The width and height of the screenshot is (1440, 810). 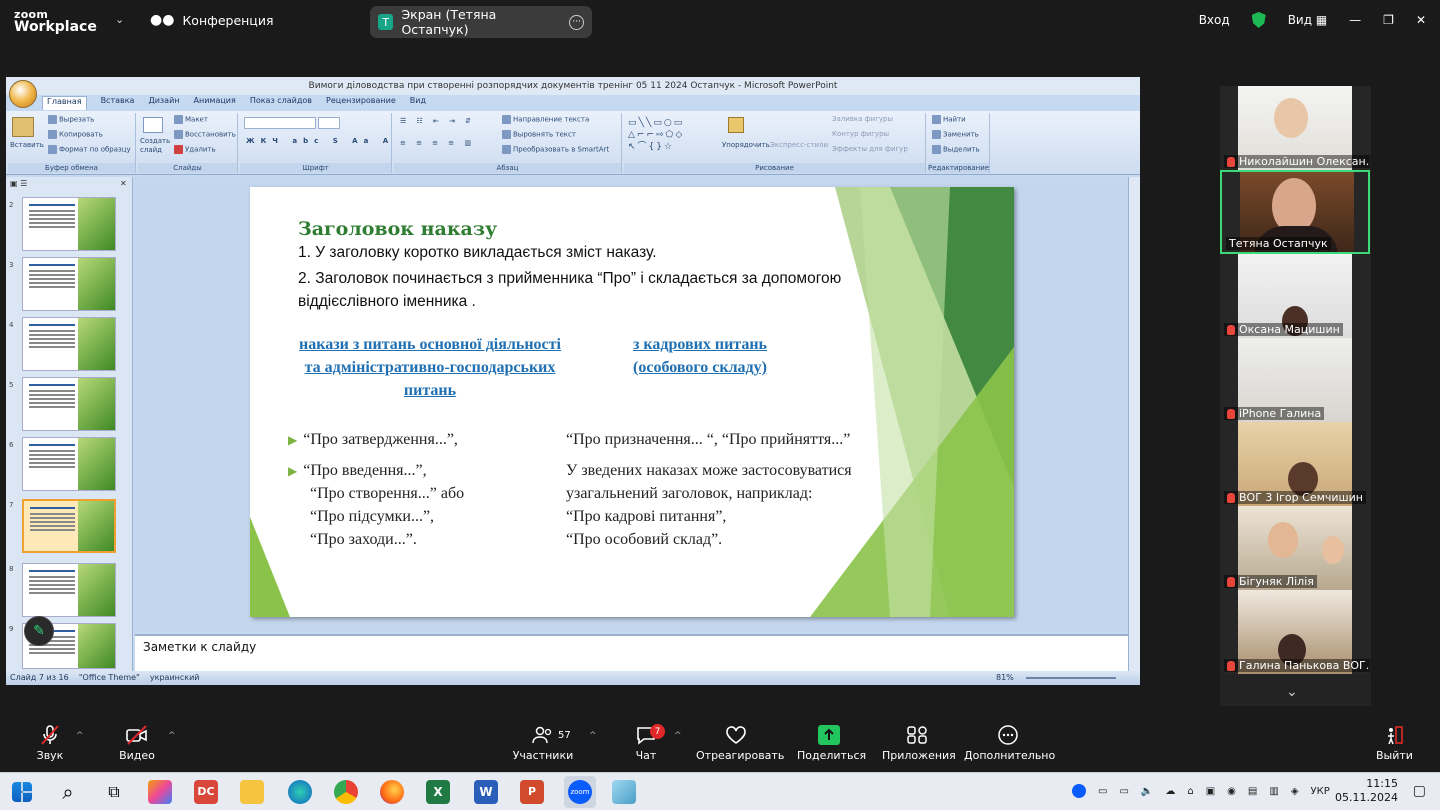 What do you see at coordinates (69, 526) in the screenshot?
I see `slide-thumbnail-selected` at bounding box center [69, 526].